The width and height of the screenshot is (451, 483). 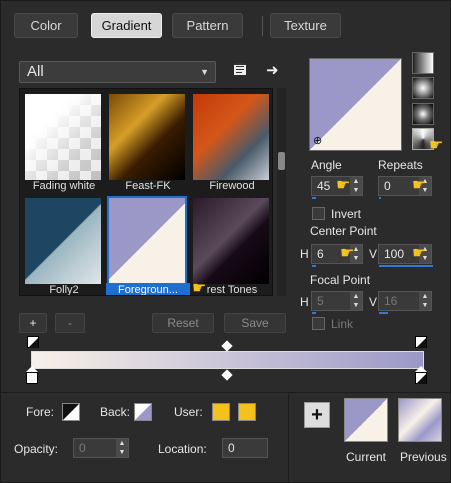 I want to click on invert-checkbox, so click(x=318, y=213).